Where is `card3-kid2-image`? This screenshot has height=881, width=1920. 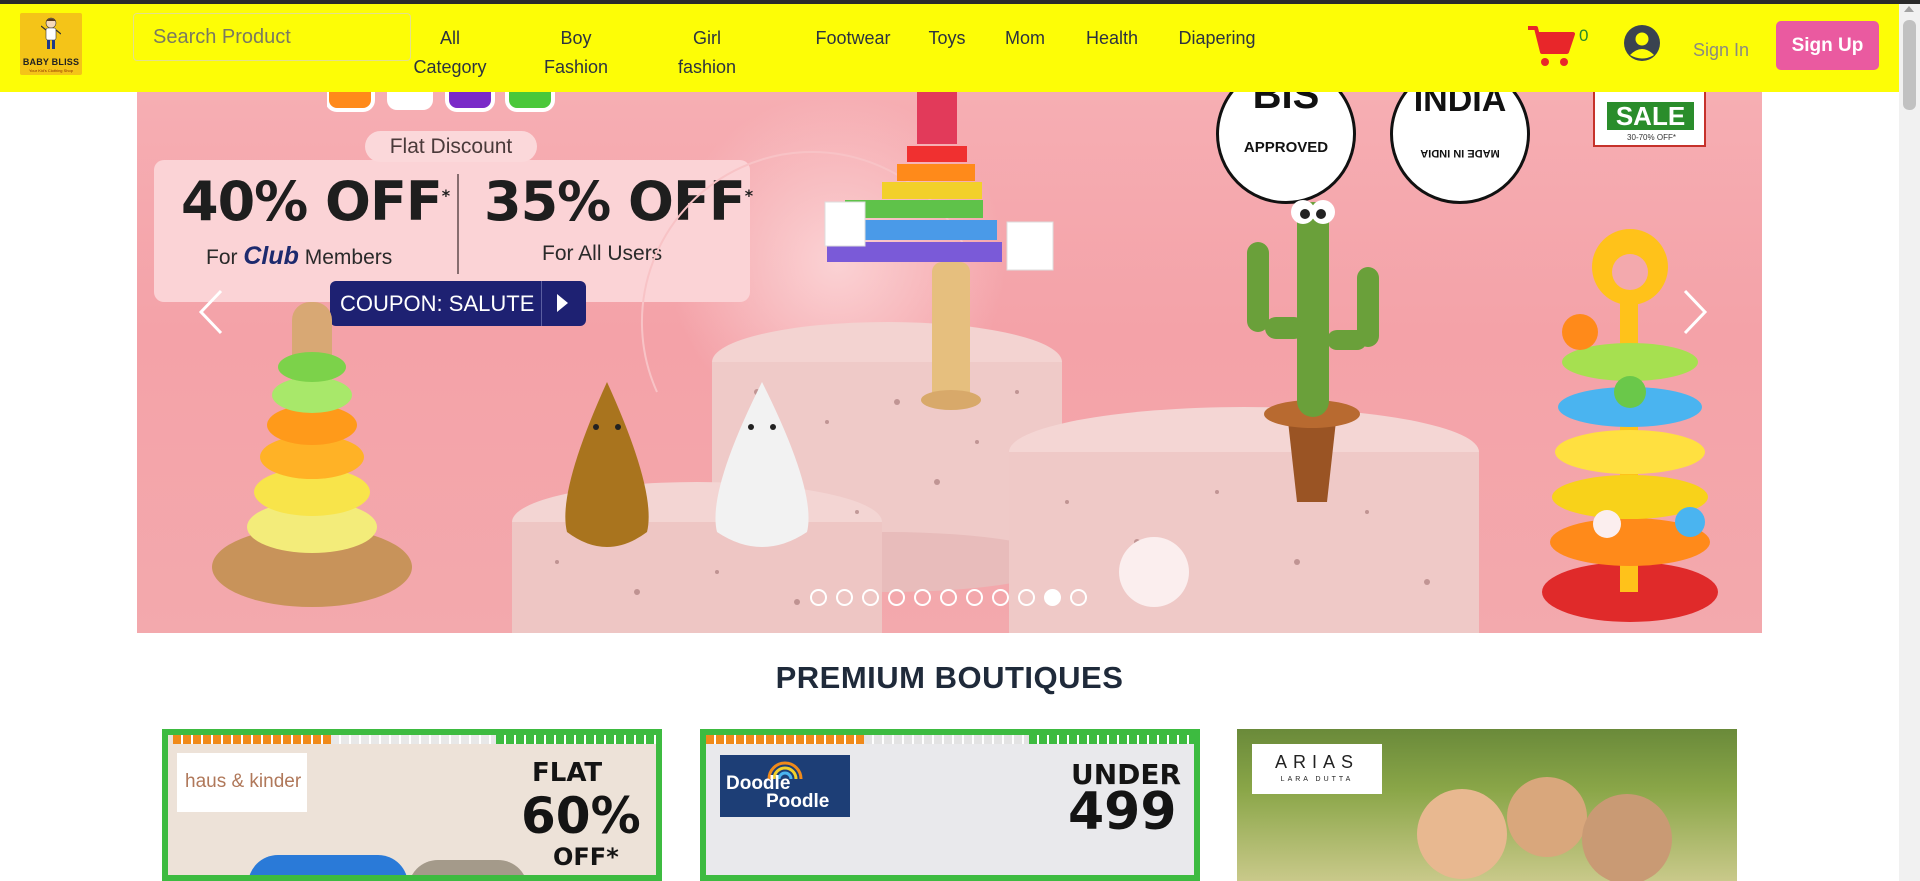
card3-kid2-image is located at coordinates (1547, 817).